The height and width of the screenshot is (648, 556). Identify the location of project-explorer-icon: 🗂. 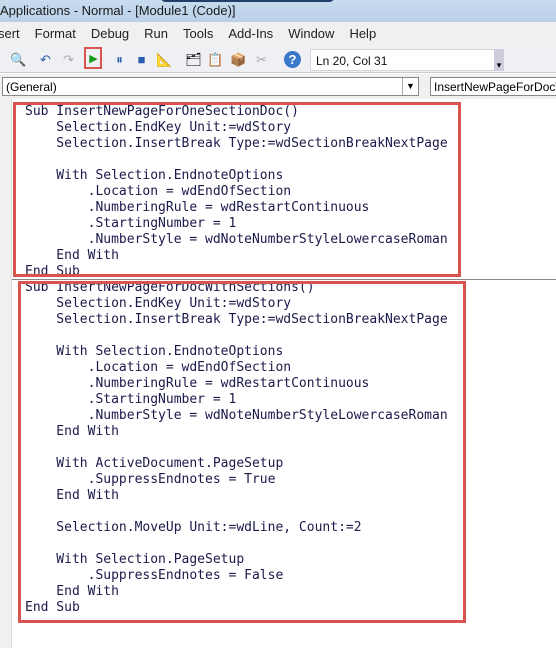
(193, 59).